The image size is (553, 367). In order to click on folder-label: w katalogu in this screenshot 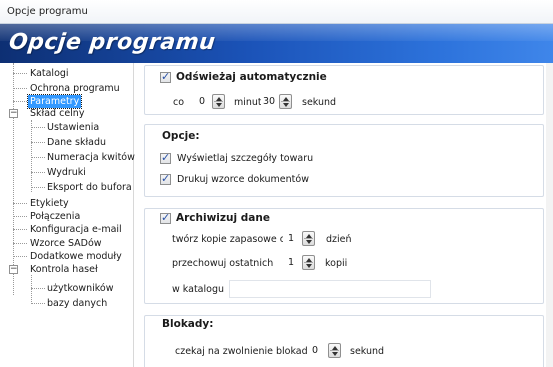, I will do `click(198, 289)`.